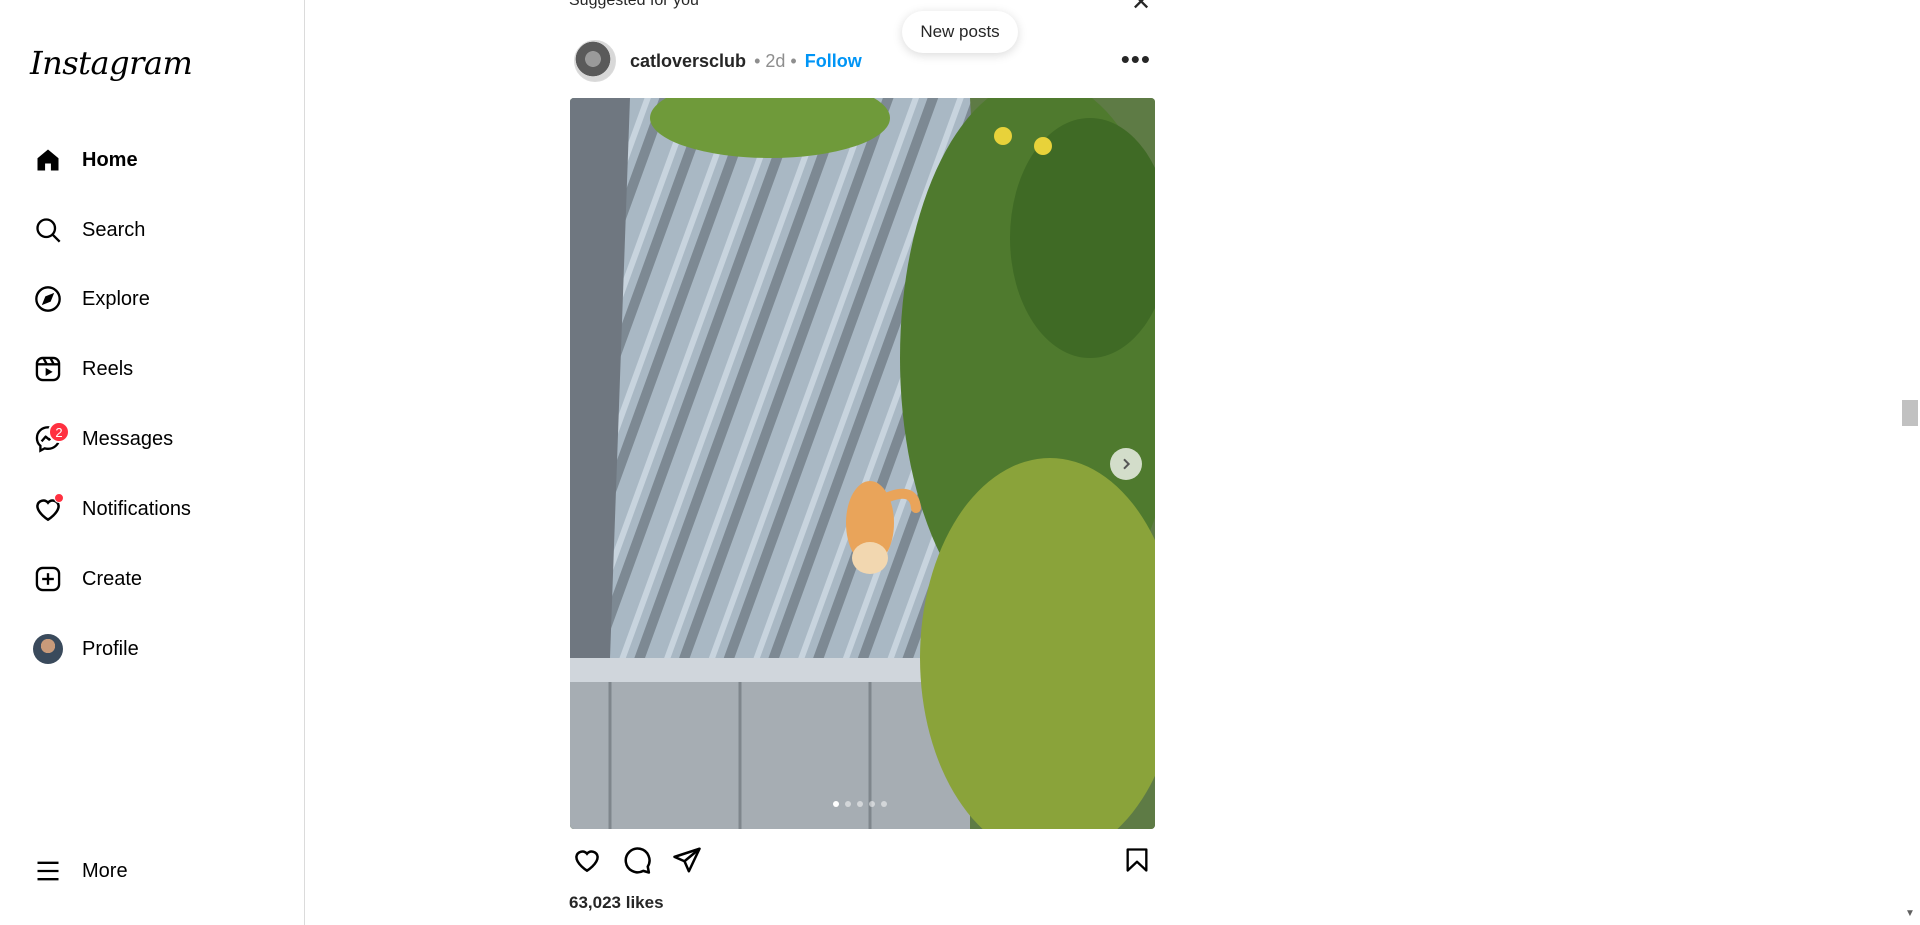  I want to click on instagram-logo: Instagram, so click(111, 63).